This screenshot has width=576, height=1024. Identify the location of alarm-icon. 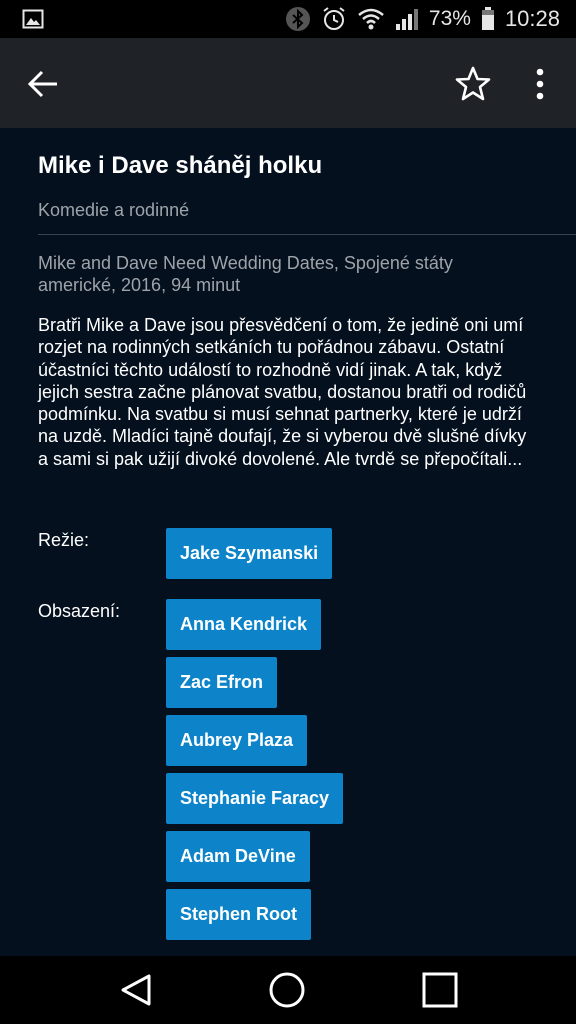
(334, 18).